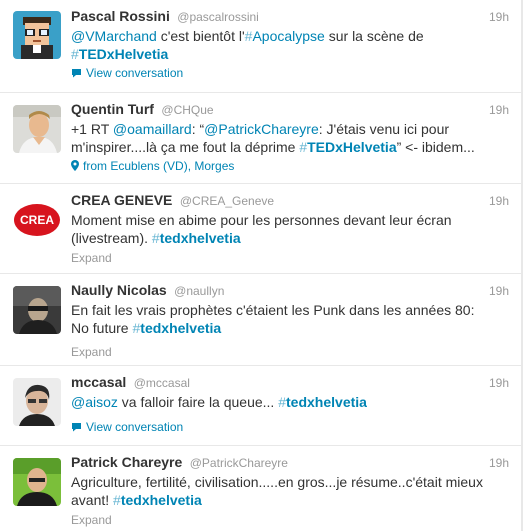 The width and height of the screenshot is (523, 531). Describe the element at coordinates (92, 129) in the screenshot. I see `text-span: +1 RT` at that location.